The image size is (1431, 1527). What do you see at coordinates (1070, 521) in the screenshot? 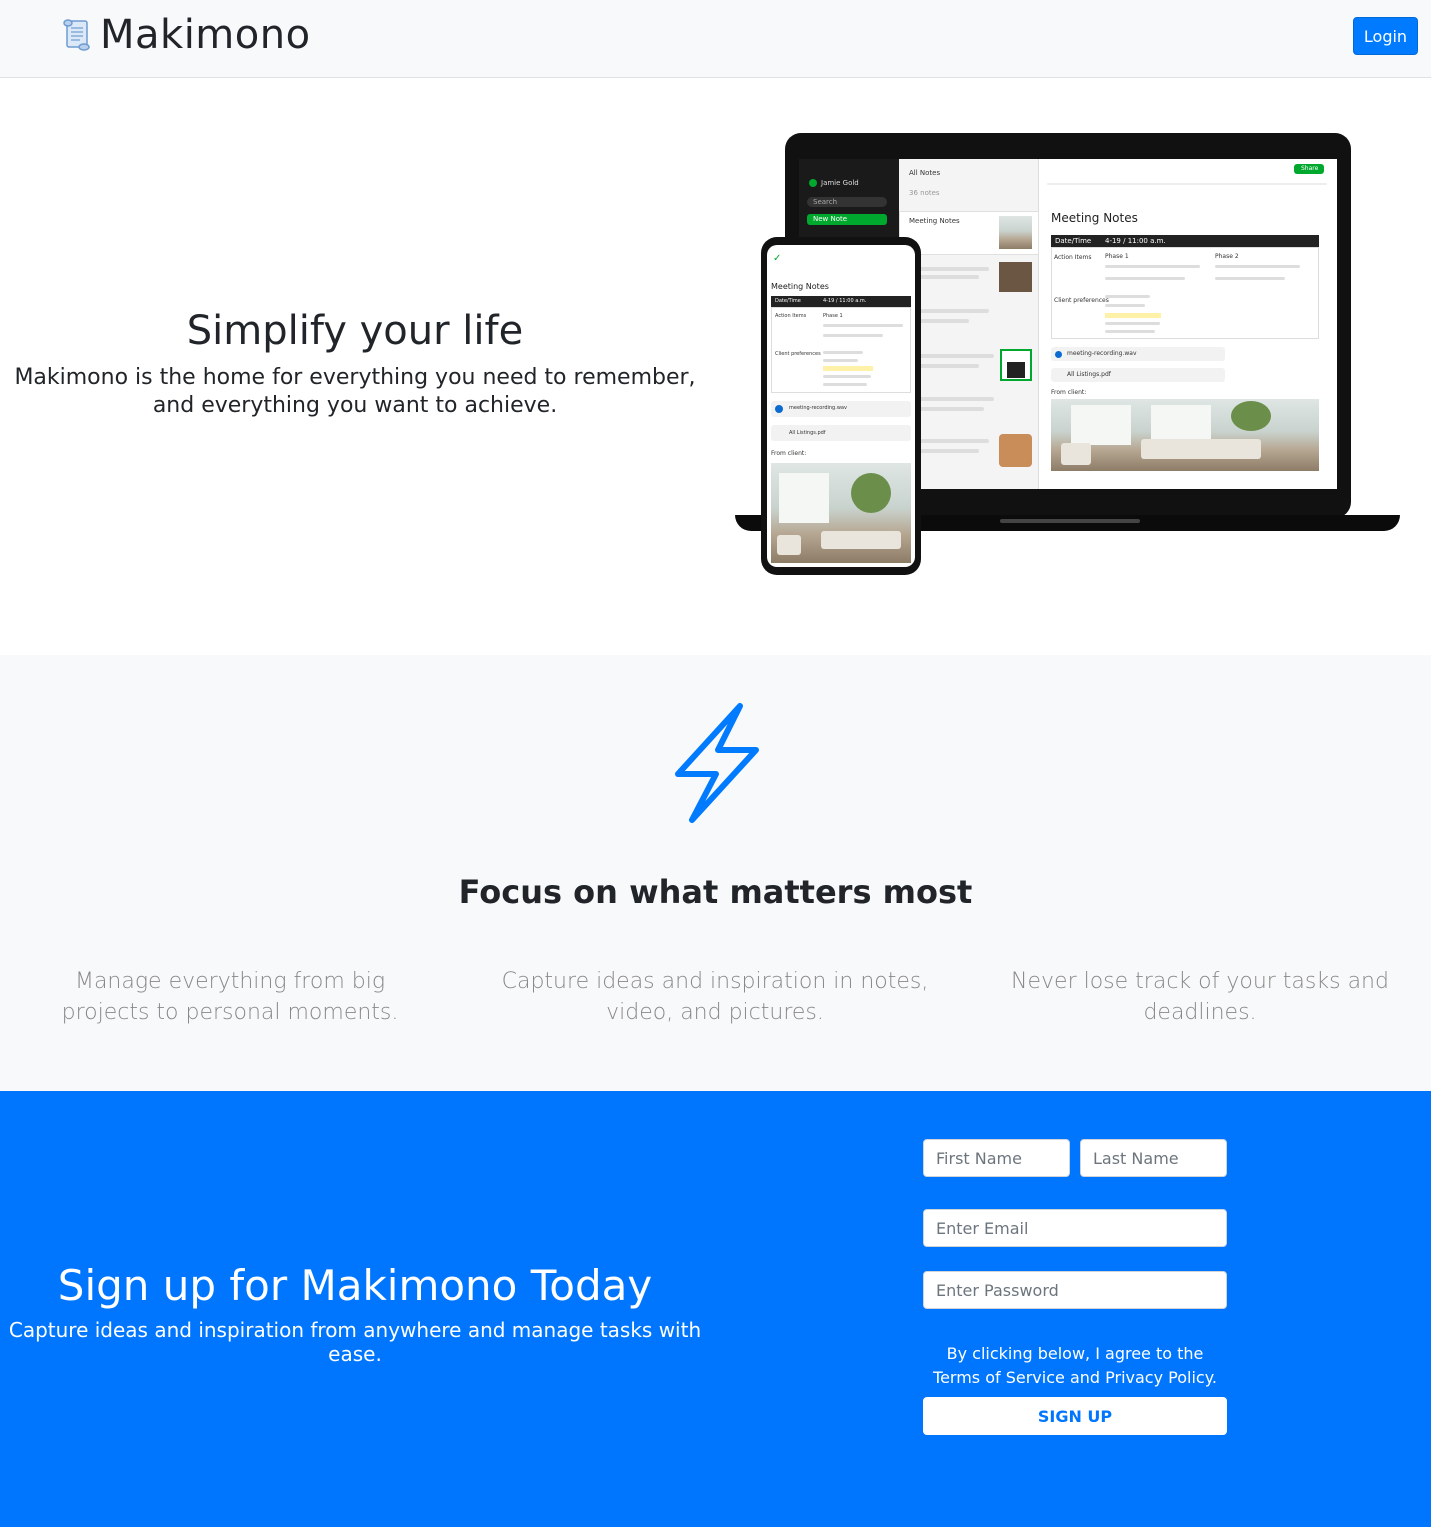
I see `laptop-hinge` at bounding box center [1070, 521].